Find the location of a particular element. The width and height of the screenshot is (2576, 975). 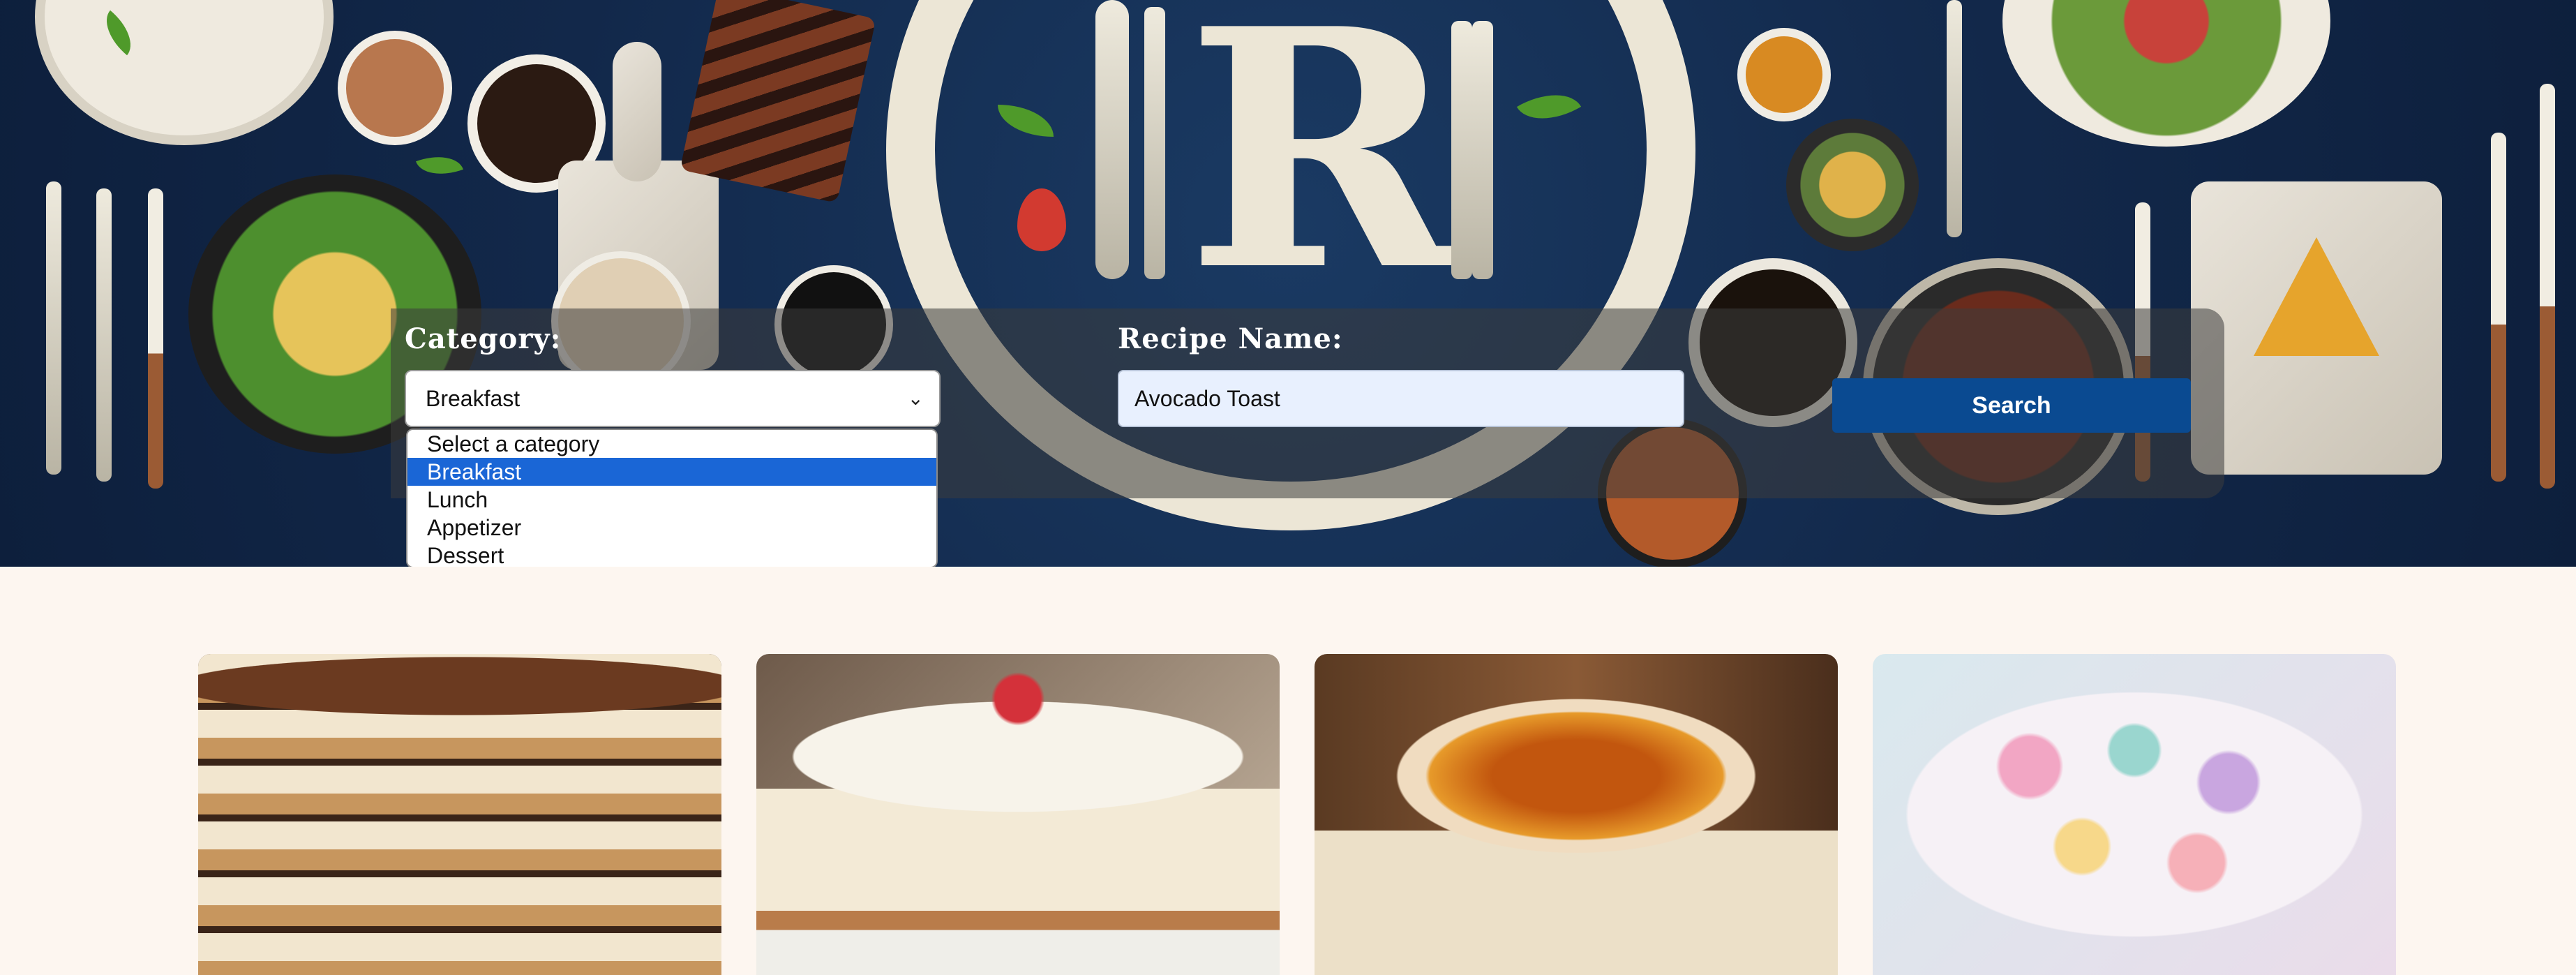

recipe-name-label: Recipe Name: is located at coordinates (1230, 338).